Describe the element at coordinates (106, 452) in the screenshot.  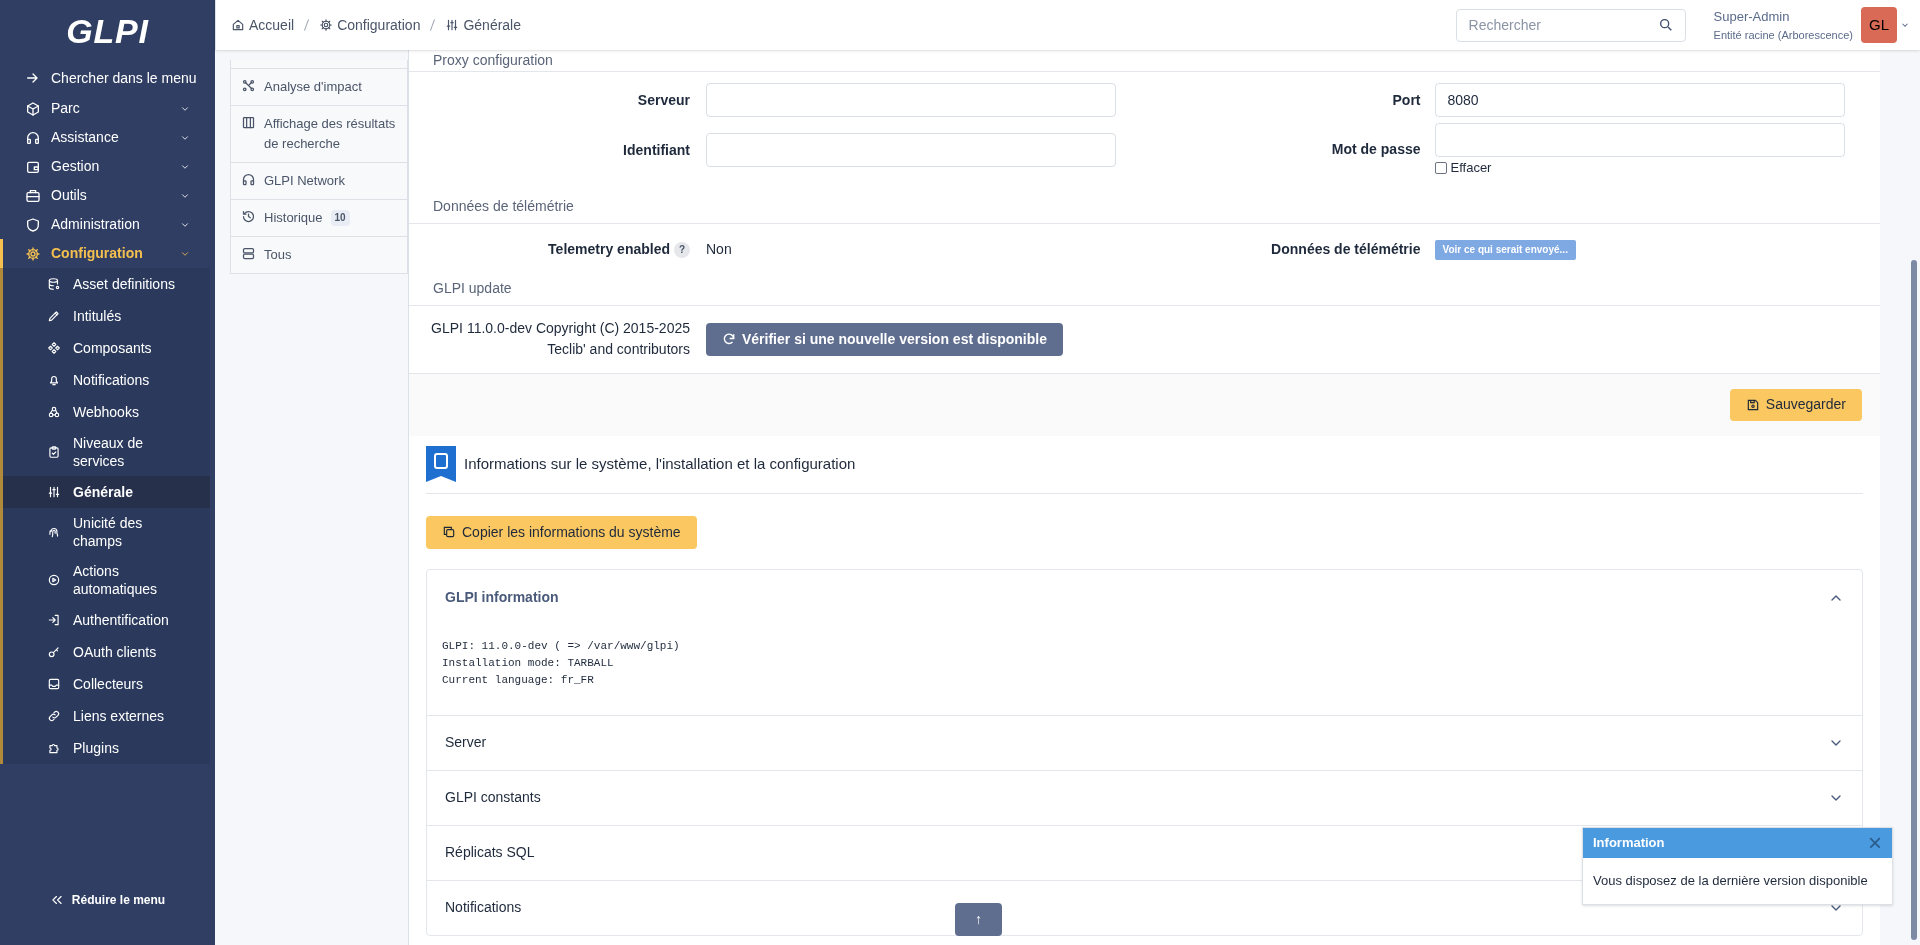
I see `submenu-item: Niveaux de services` at that location.